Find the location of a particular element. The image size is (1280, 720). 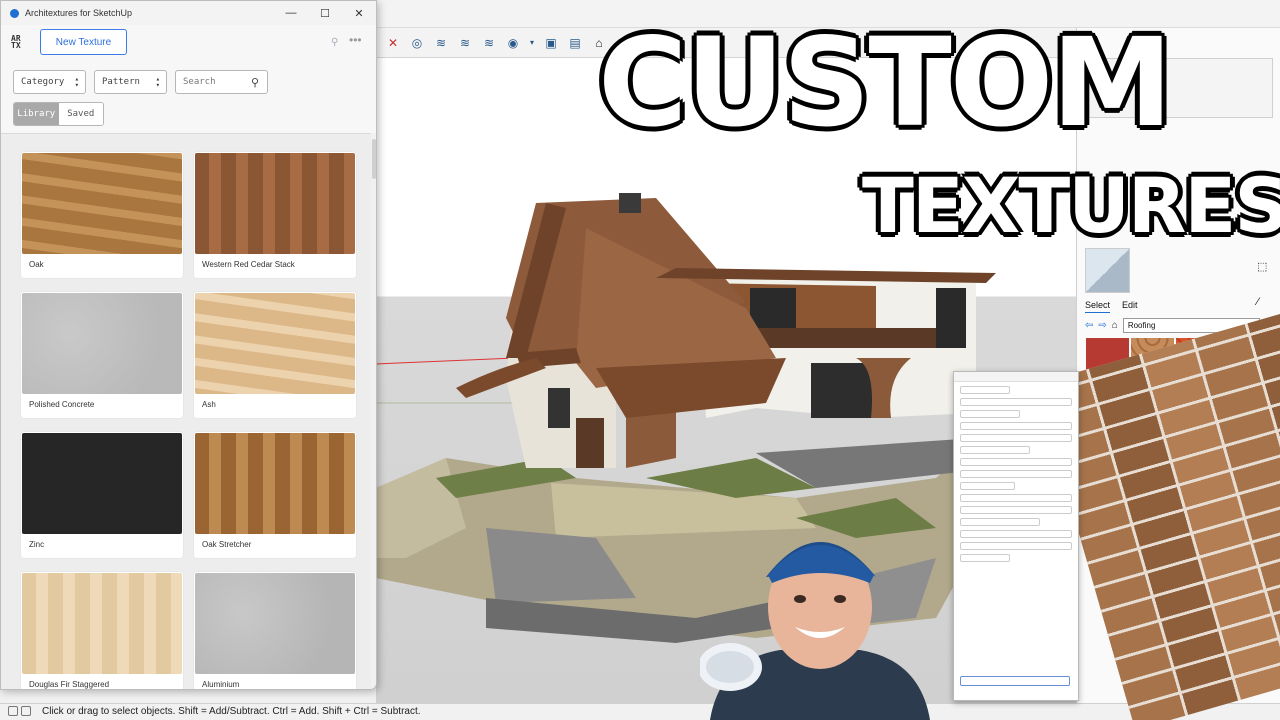

headline-line-2: TEXTURES! is located at coordinates (1071, 205).